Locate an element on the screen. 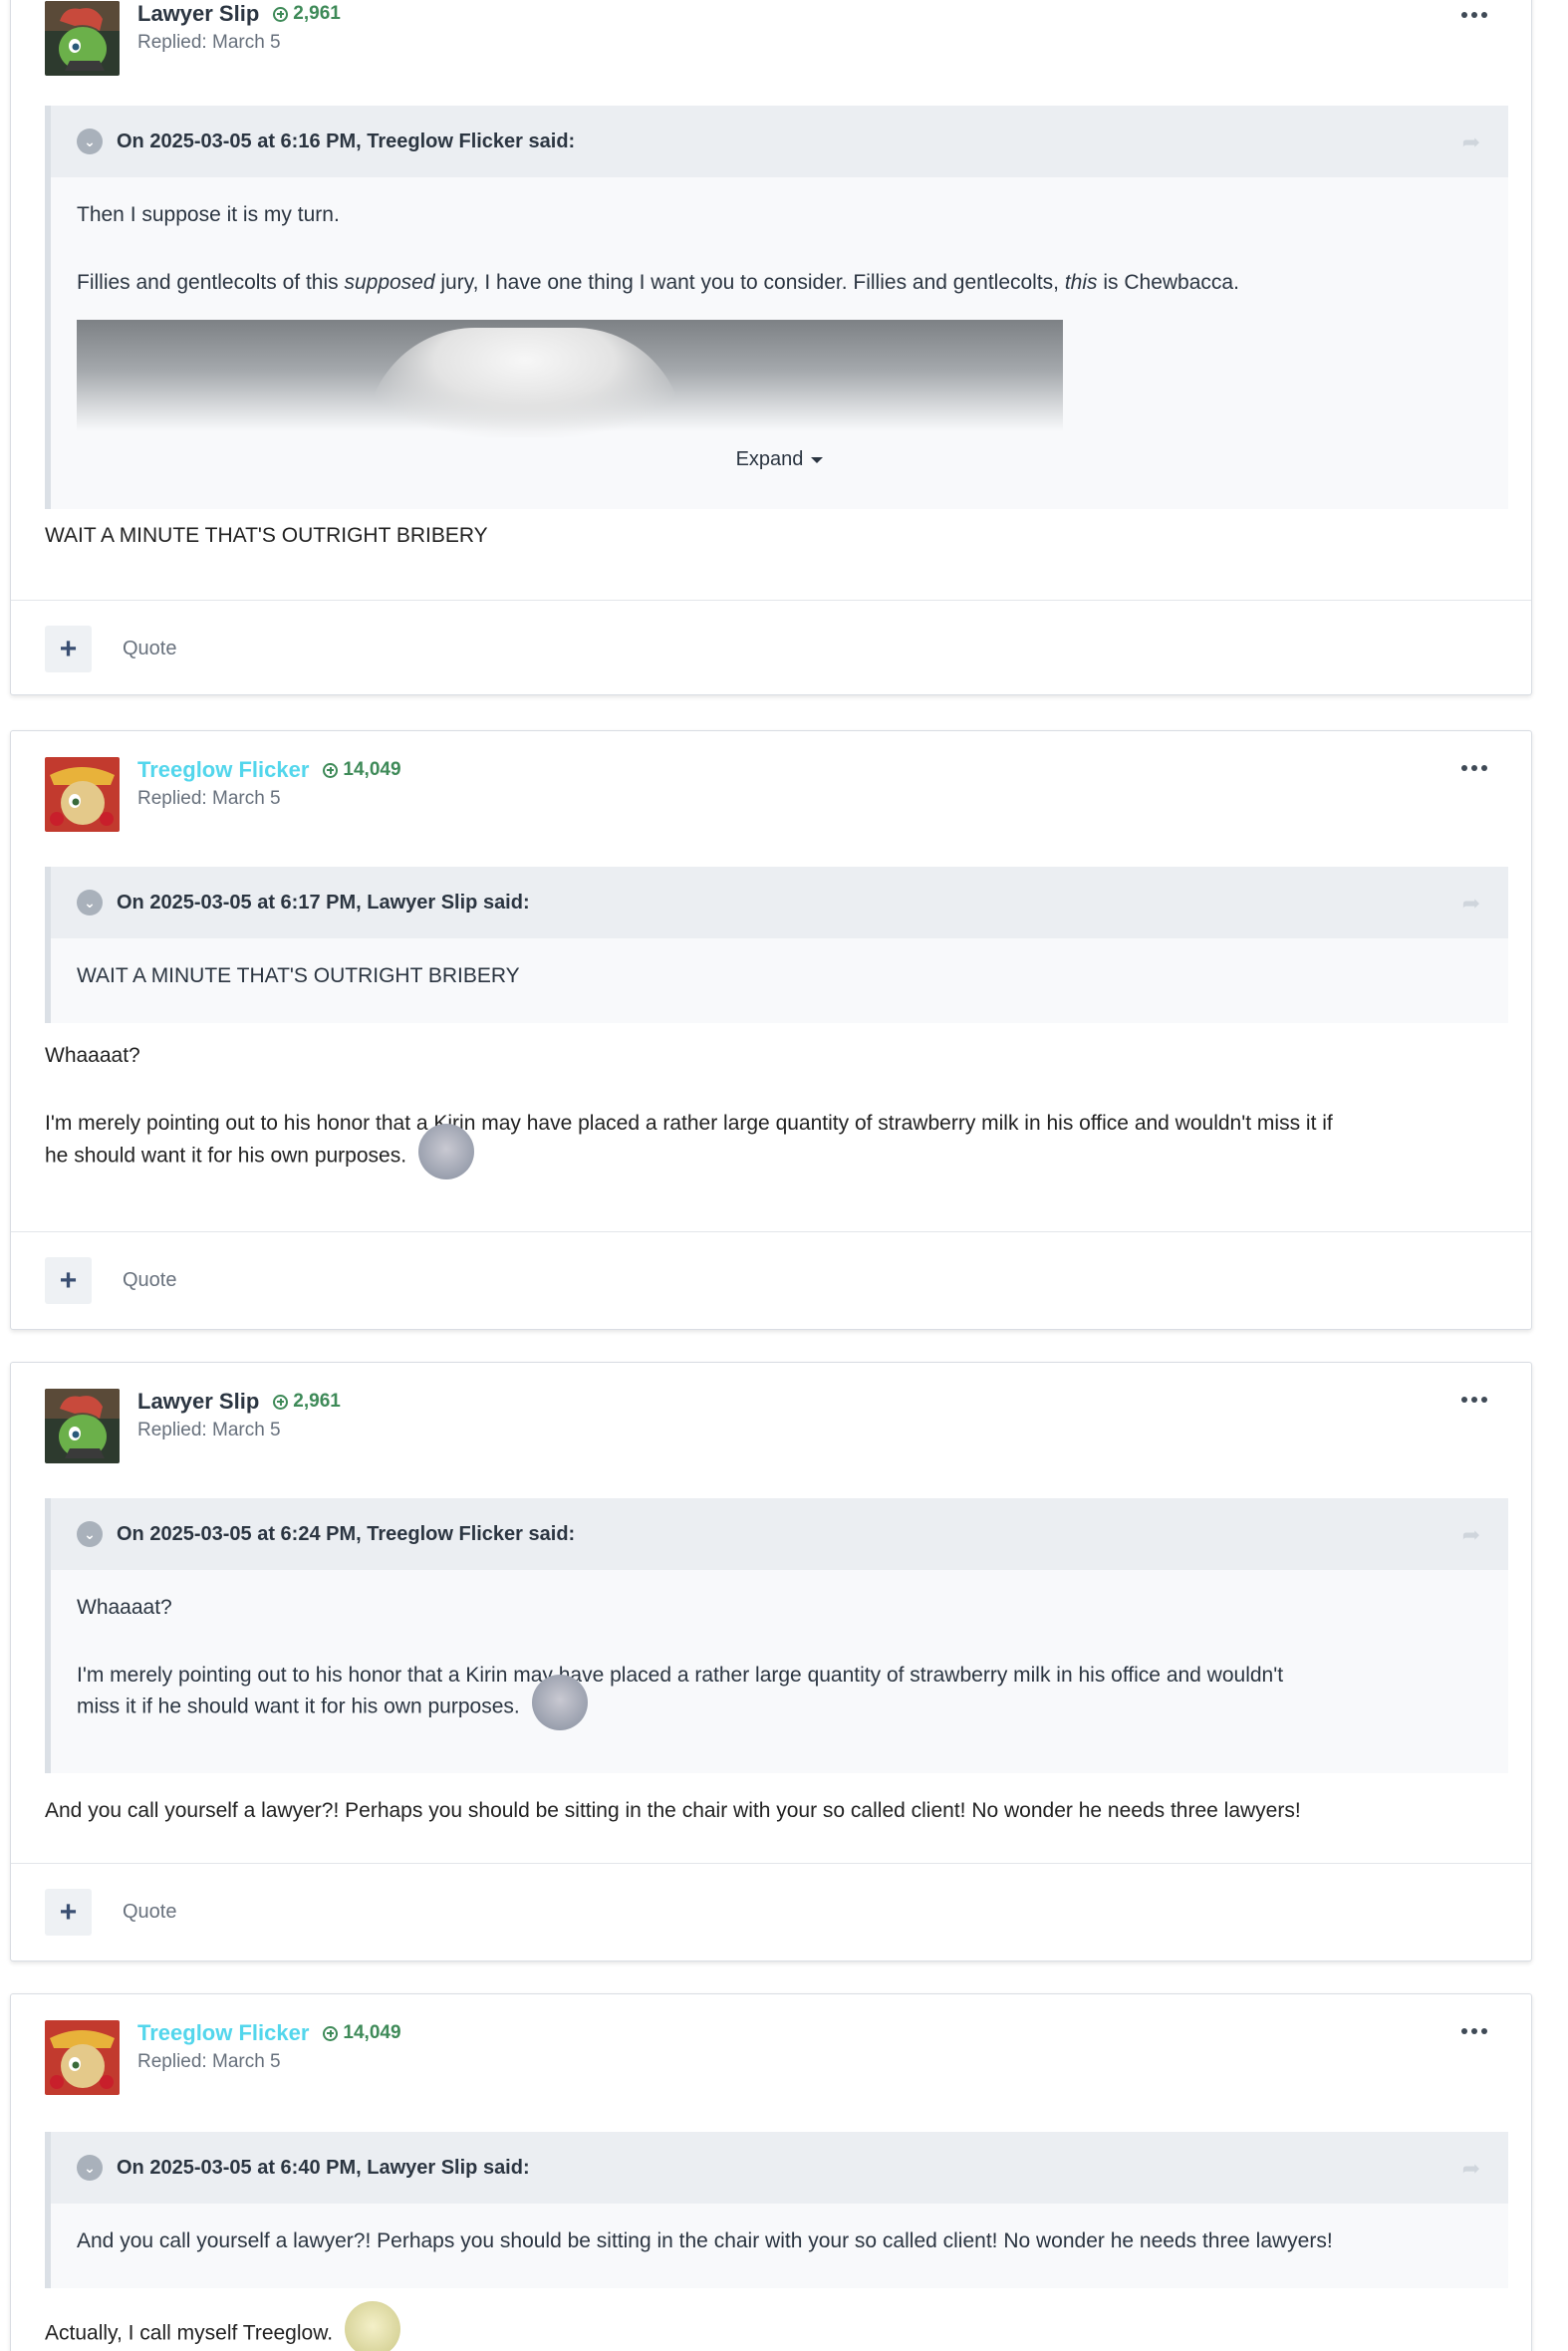  caret-down-icon is located at coordinates (817, 459).